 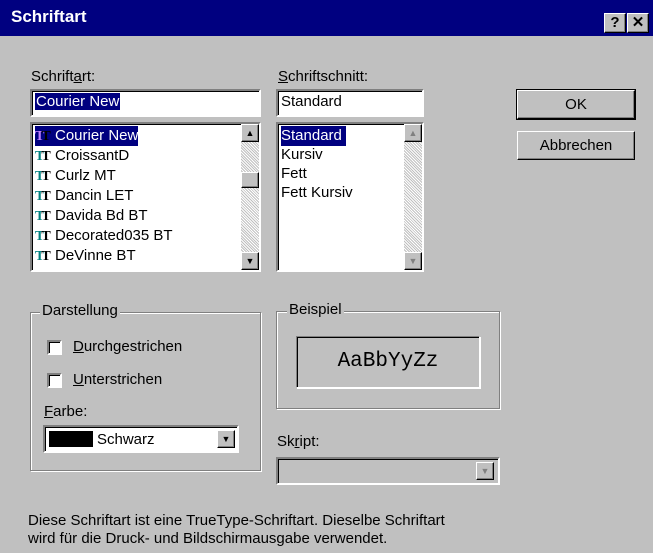 I want to click on font-name-value: Courier New, so click(x=78, y=101).